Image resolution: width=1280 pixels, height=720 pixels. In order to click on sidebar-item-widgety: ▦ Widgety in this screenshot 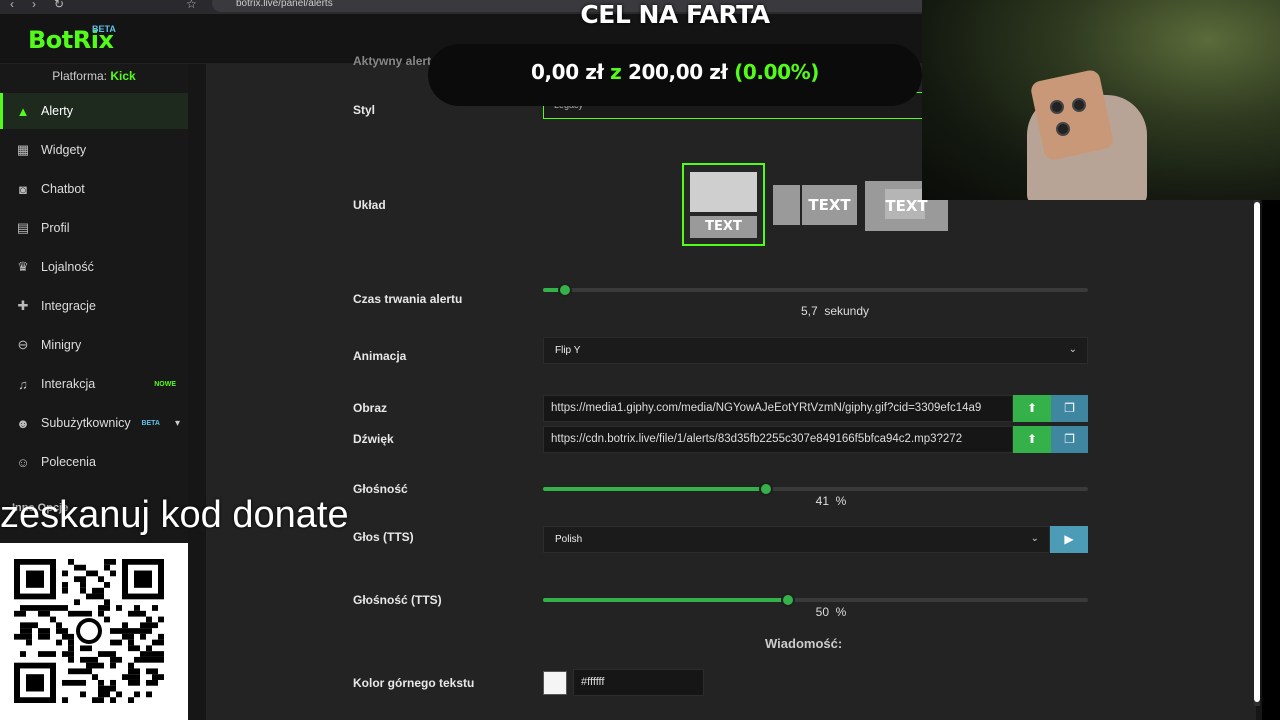, I will do `click(94, 150)`.